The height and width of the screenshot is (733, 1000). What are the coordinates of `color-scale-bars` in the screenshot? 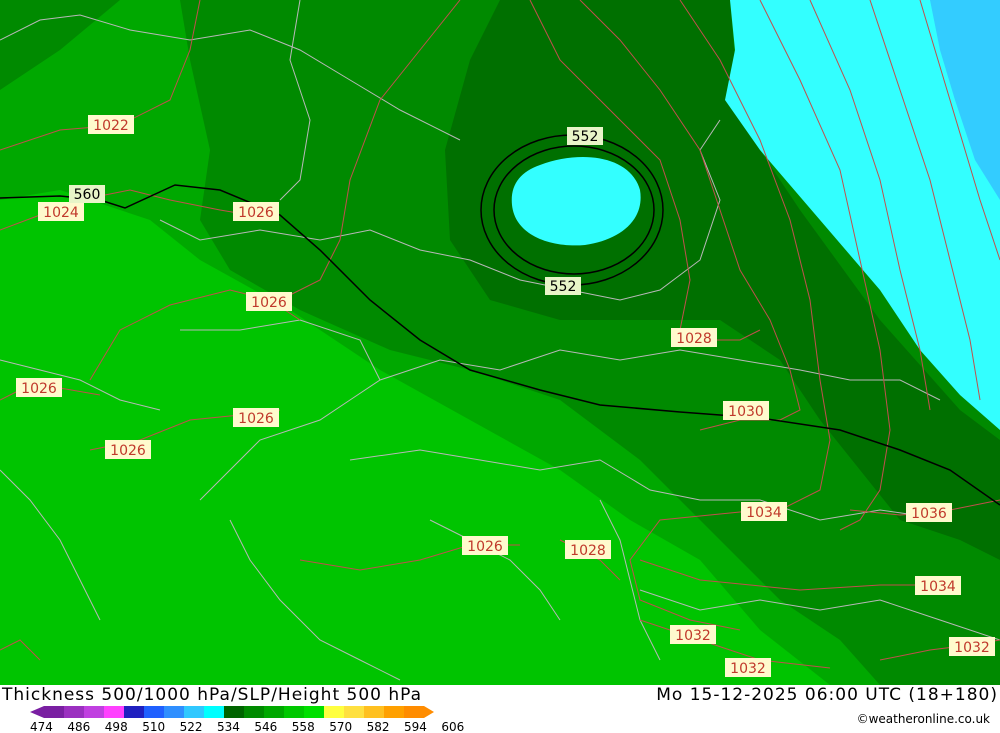 It's located at (232, 712).